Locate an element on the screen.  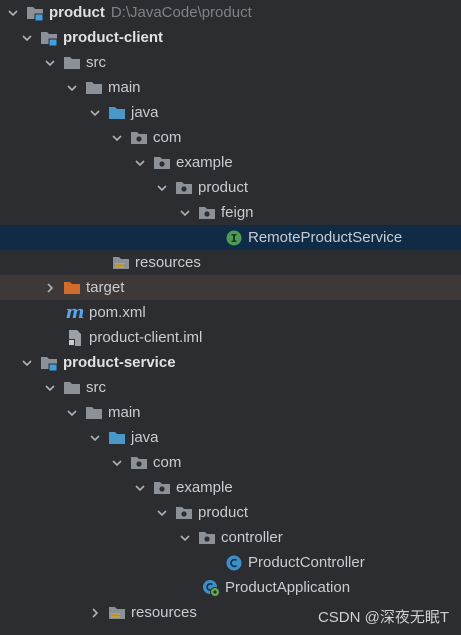
tree-node-service-main: main is located at coordinates (230, 412).